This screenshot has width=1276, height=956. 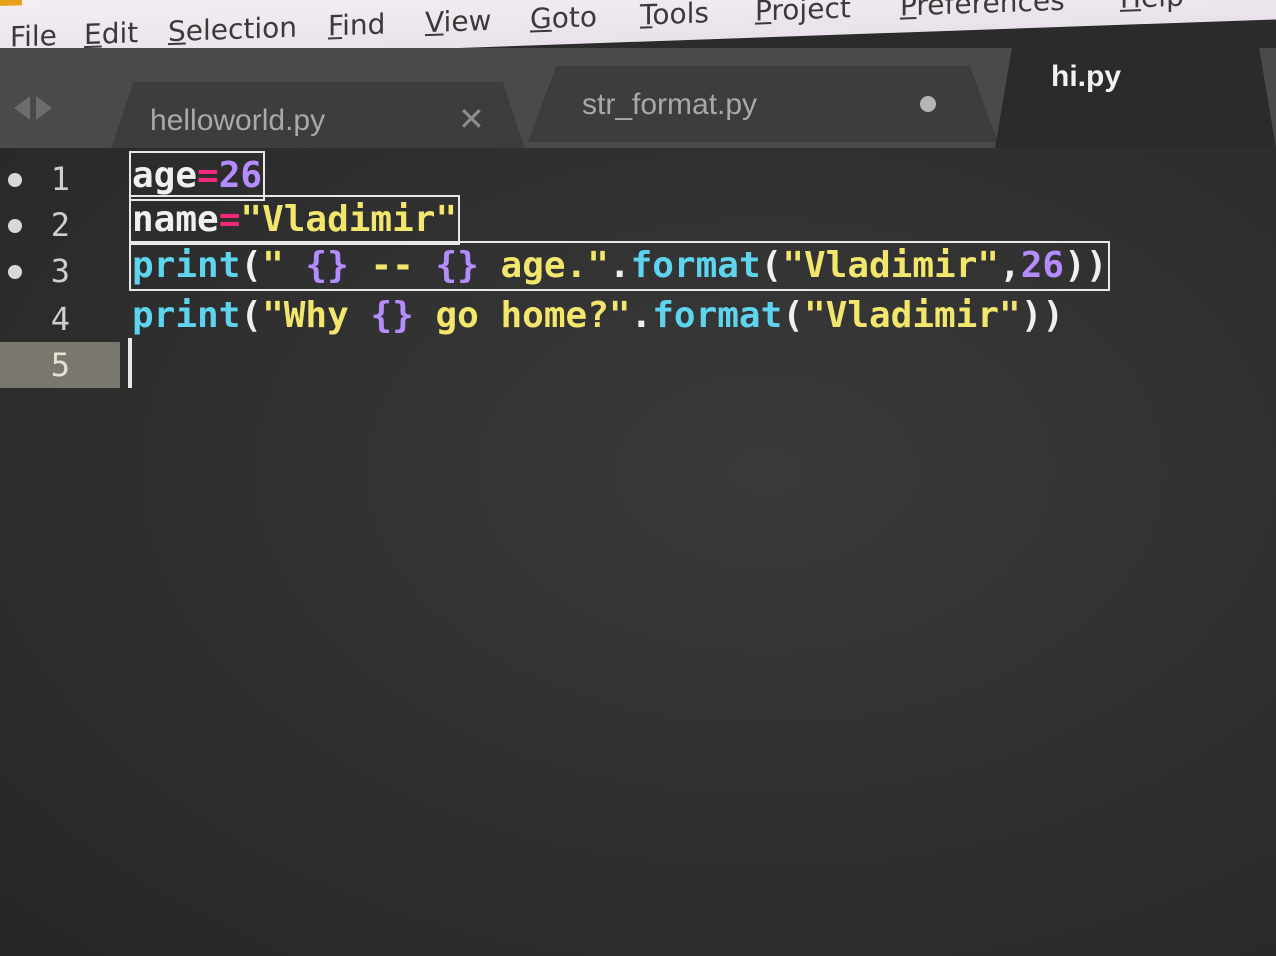 I want to click on menu-goto: Goto, so click(x=563, y=17).